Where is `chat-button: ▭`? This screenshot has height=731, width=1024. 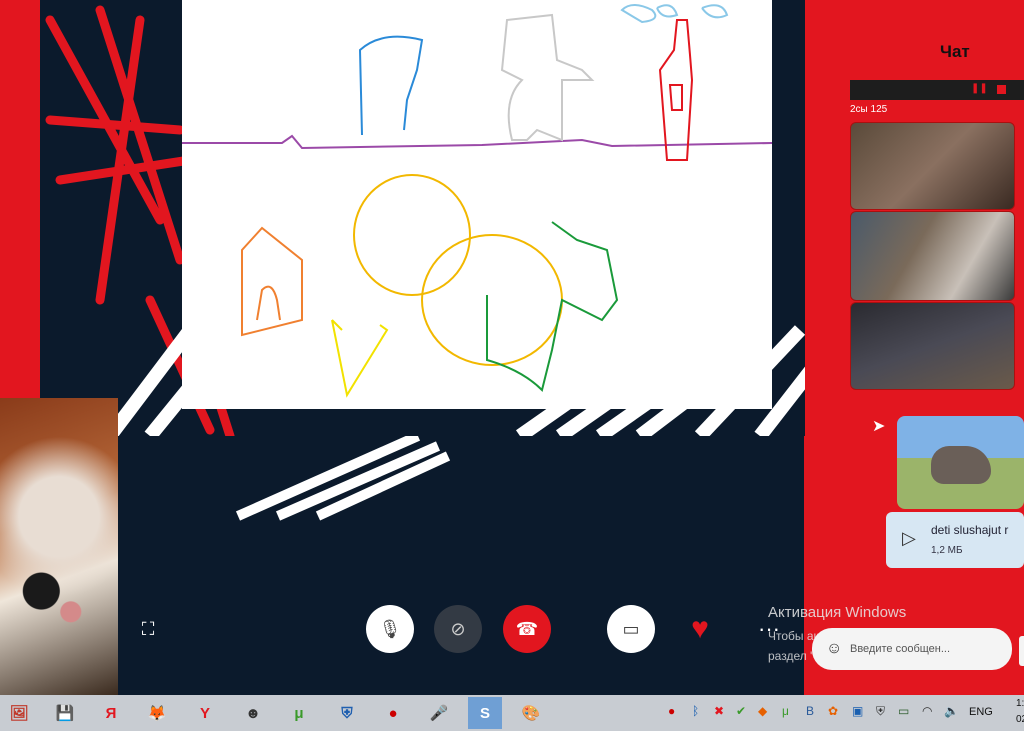 chat-button: ▭ is located at coordinates (631, 629).